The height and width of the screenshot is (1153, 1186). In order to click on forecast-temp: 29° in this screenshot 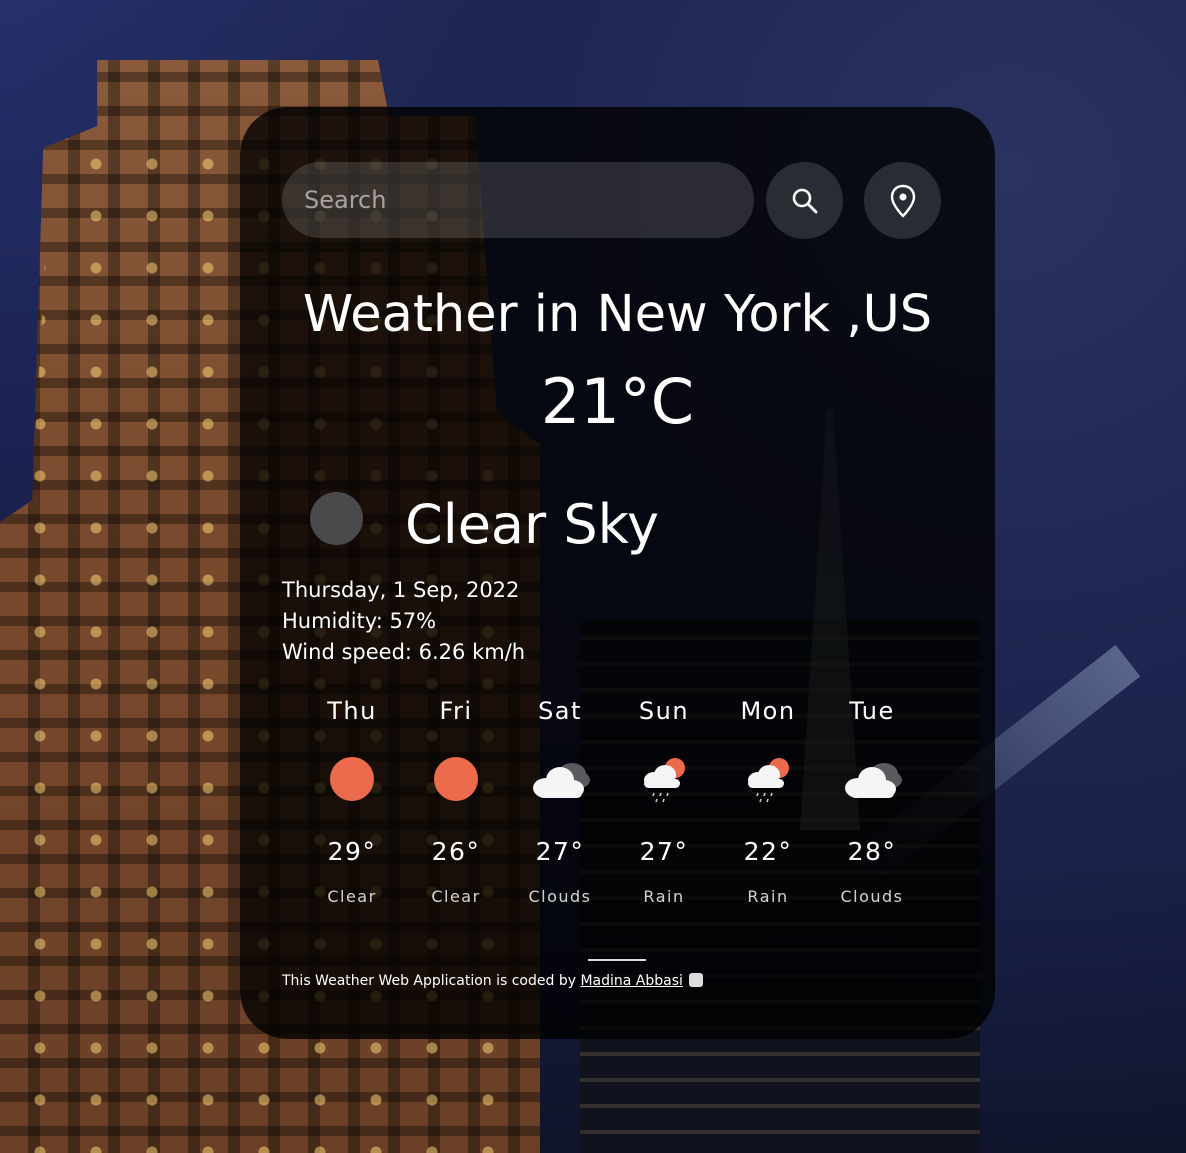, I will do `click(352, 851)`.